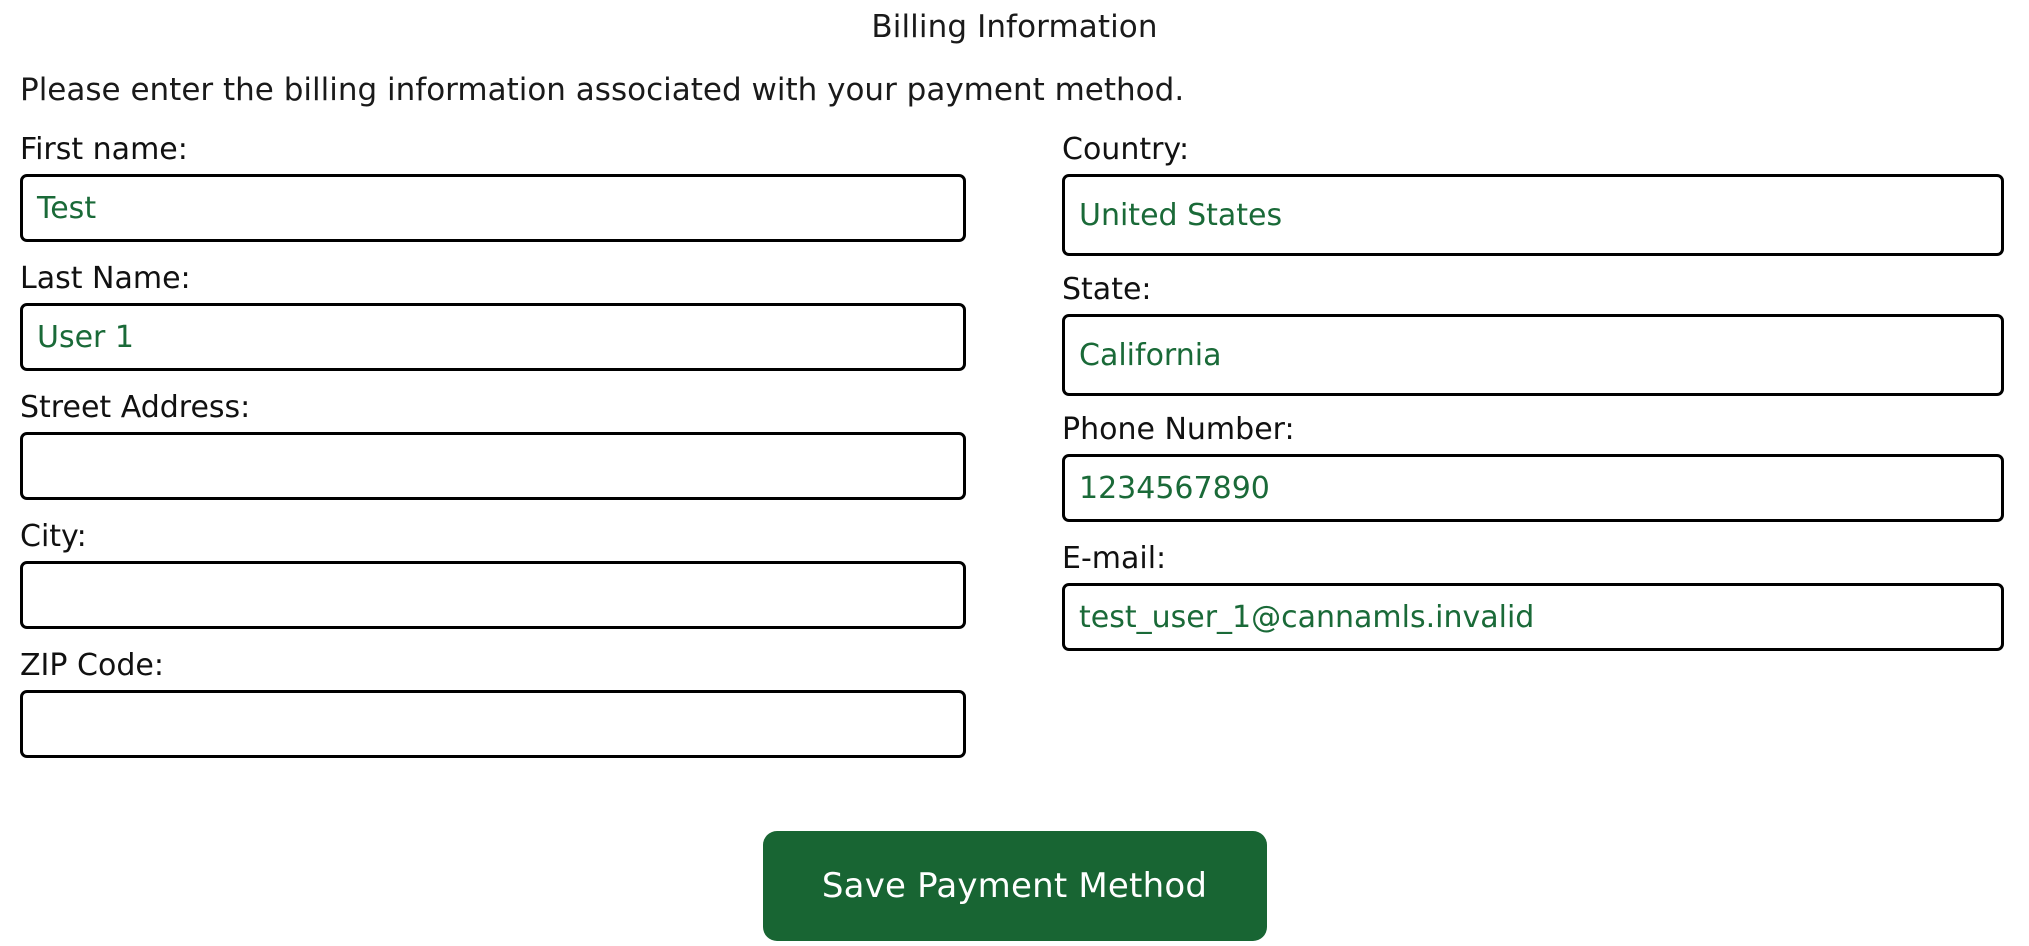 This screenshot has width=2029, height=946. Describe the element at coordinates (493, 595) in the screenshot. I see `city-input` at that location.